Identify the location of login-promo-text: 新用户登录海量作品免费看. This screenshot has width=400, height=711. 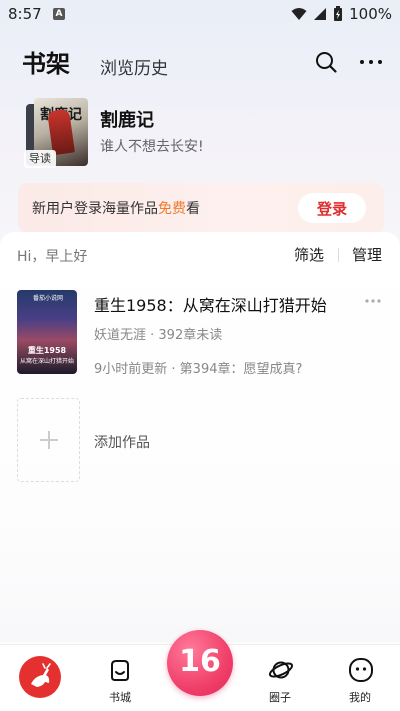
(116, 208).